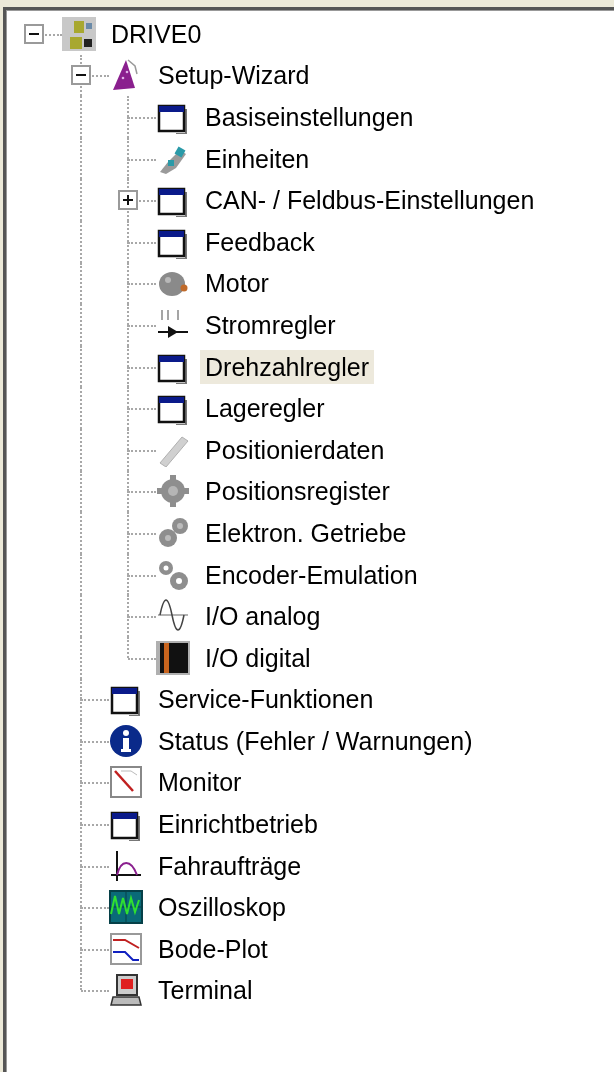 Image resolution: width=614 pixels, height=1072 pixels. Describe the element at coordinates (306, 532) in the screenshot. I see `tree-item: Elektron. Getriebe` at that location.